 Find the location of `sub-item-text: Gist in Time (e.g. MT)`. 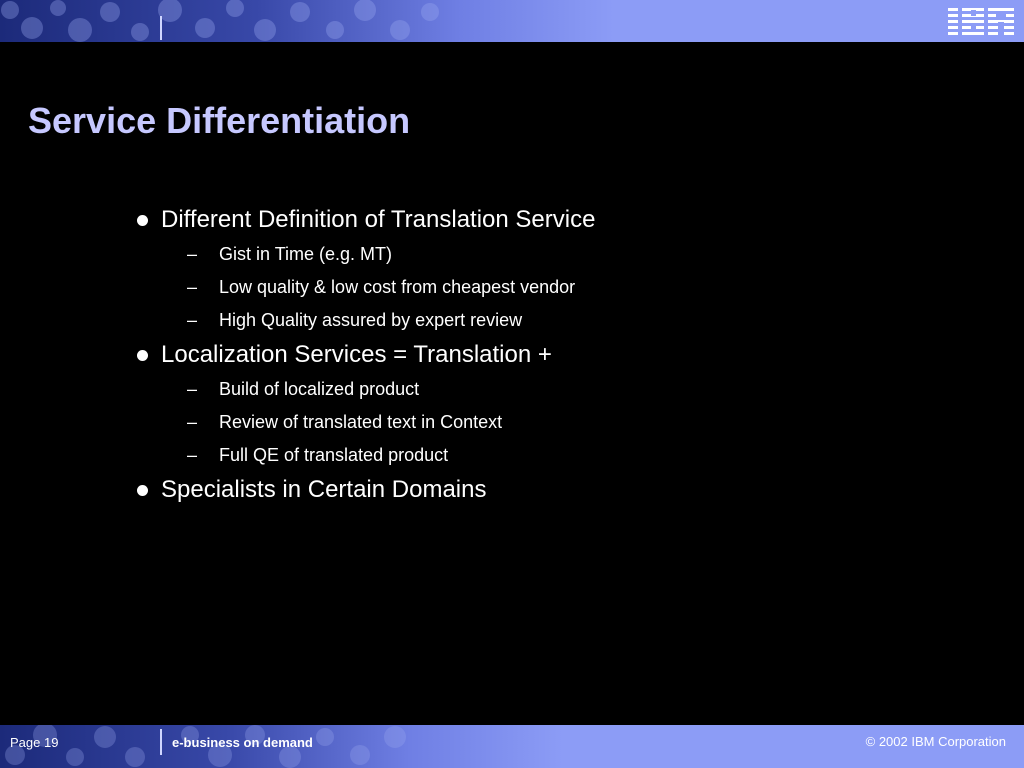

sub-item-text: Gist in Time (e.g. MT) is located at coordinates (306, 254).